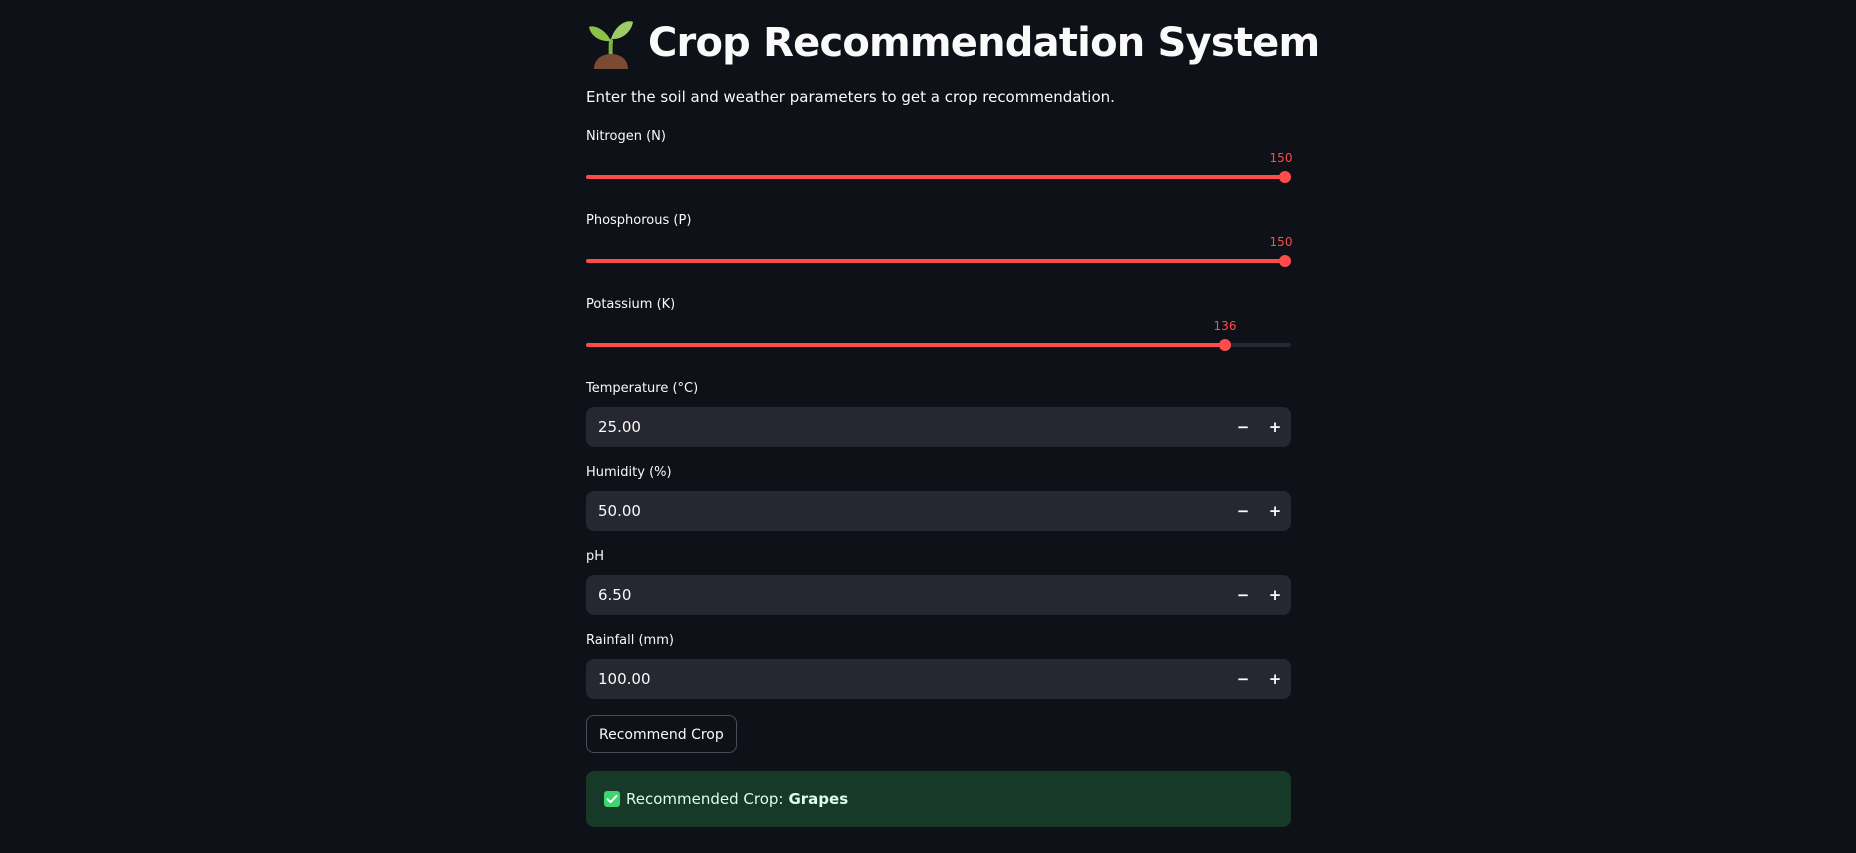  I want to click on recommended-crop: Grapes, so click(818, 799).